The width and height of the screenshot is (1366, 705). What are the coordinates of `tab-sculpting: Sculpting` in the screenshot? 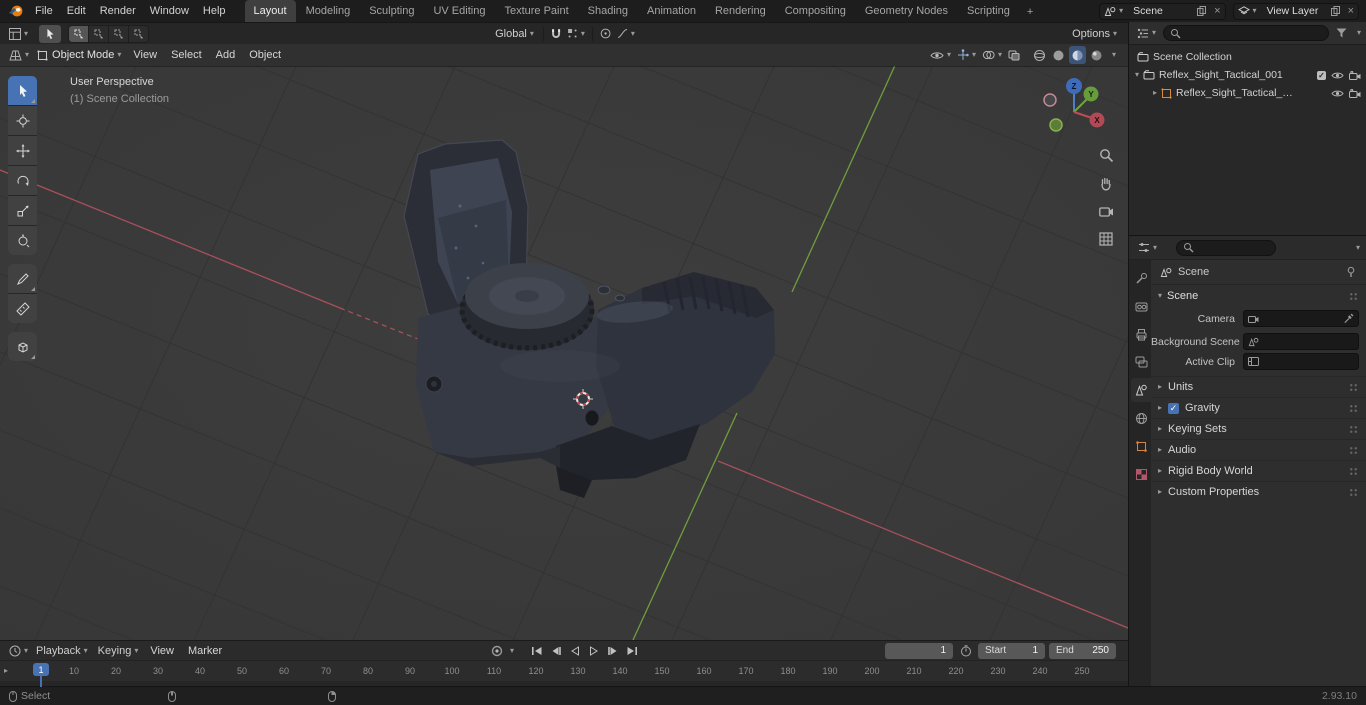 It's located at (391, 11).